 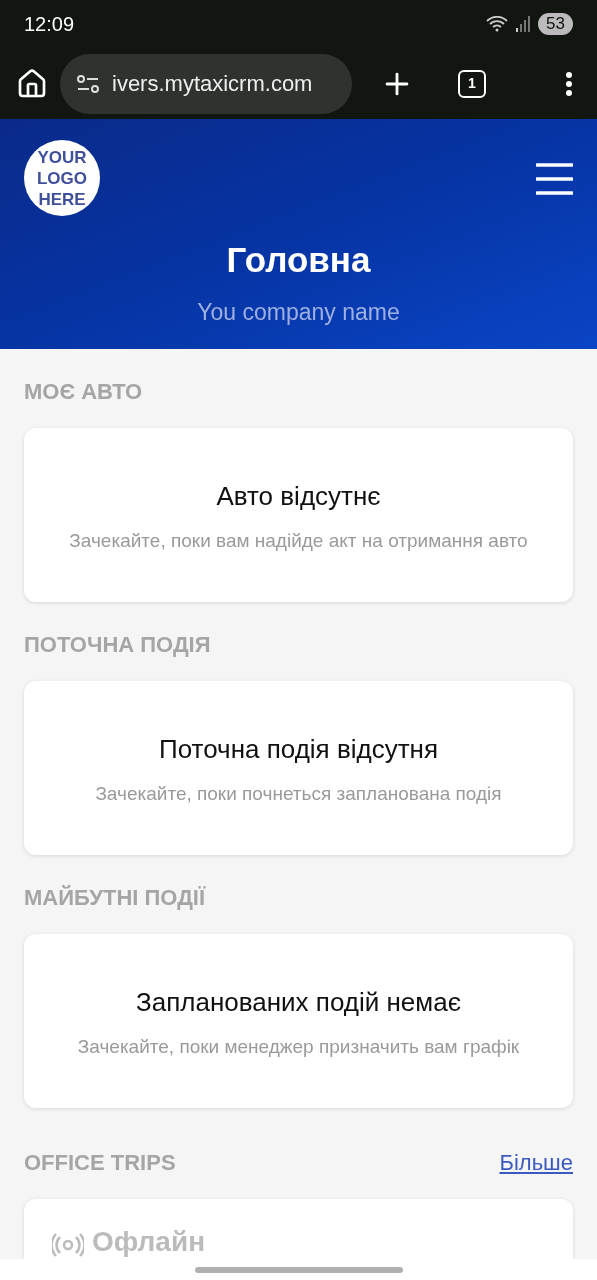 What do you see at coordinates (298, 749) in the screenshot?
I see `card-heading: Поточна подія відсутня` at bounding box center [298, 749].